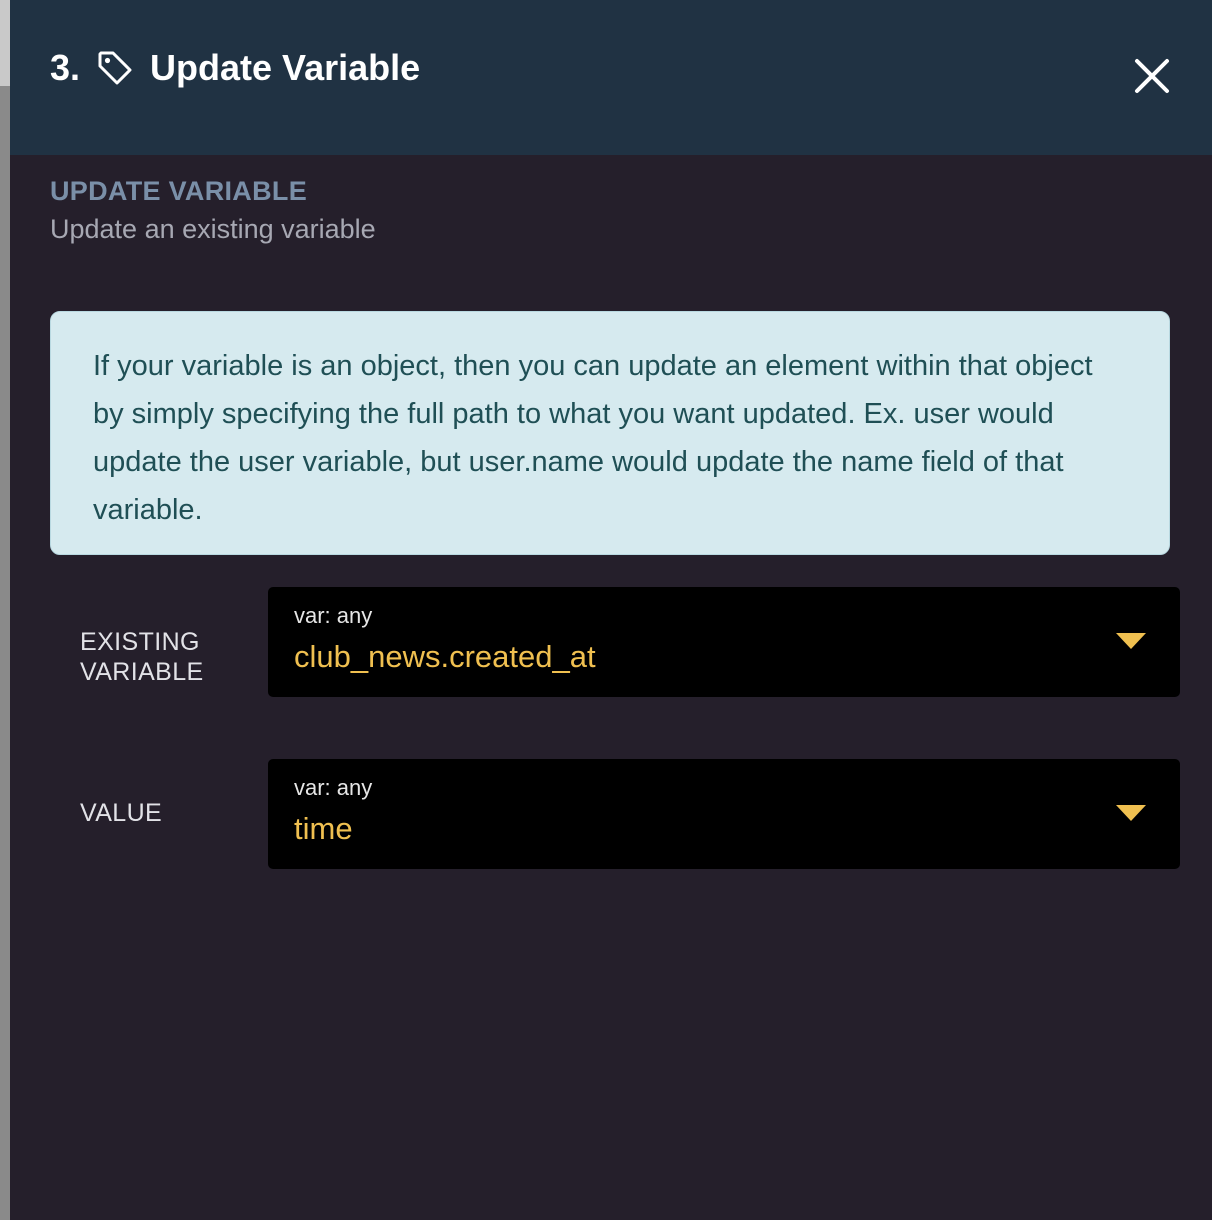 The width and height of the screenshot is (1212, 1220). I want to click on left-scrollbar, so click(5, 610).